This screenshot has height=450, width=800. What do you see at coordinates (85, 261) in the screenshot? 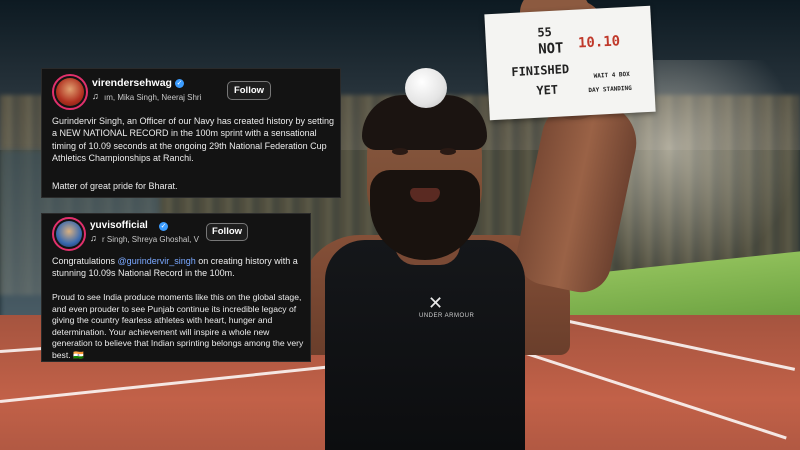
I see `congrats-prefix: Congratulations` at bounding box center [85, 261].